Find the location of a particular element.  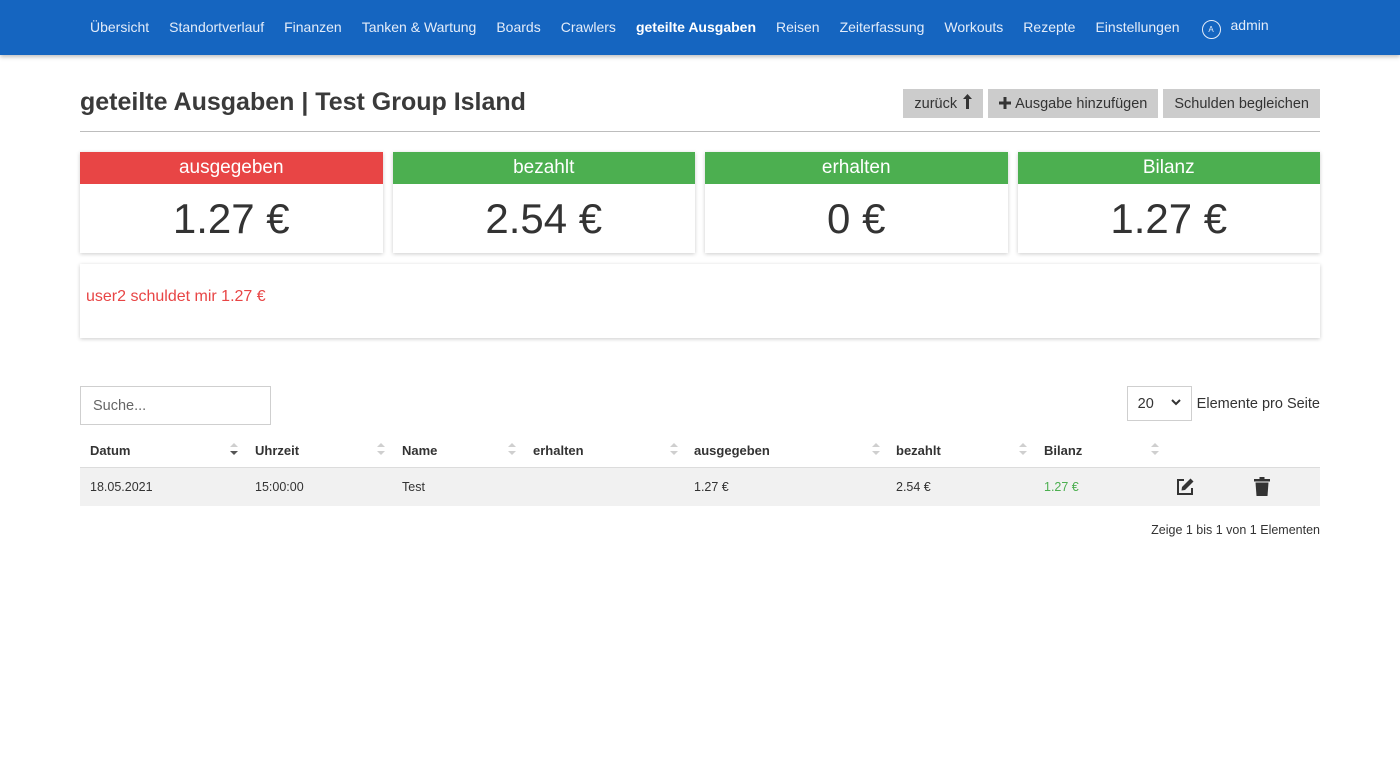

col-header-label: Bilanz is located at coordinates (1063, 450).